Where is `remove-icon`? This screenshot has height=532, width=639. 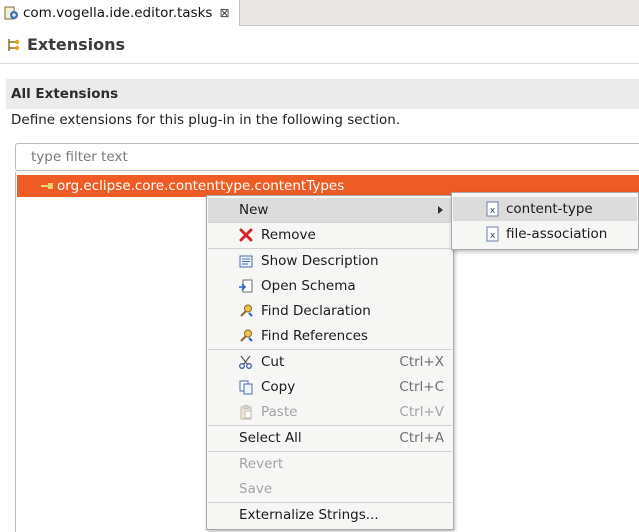 remove-icon is located at coordinates (246, 235).